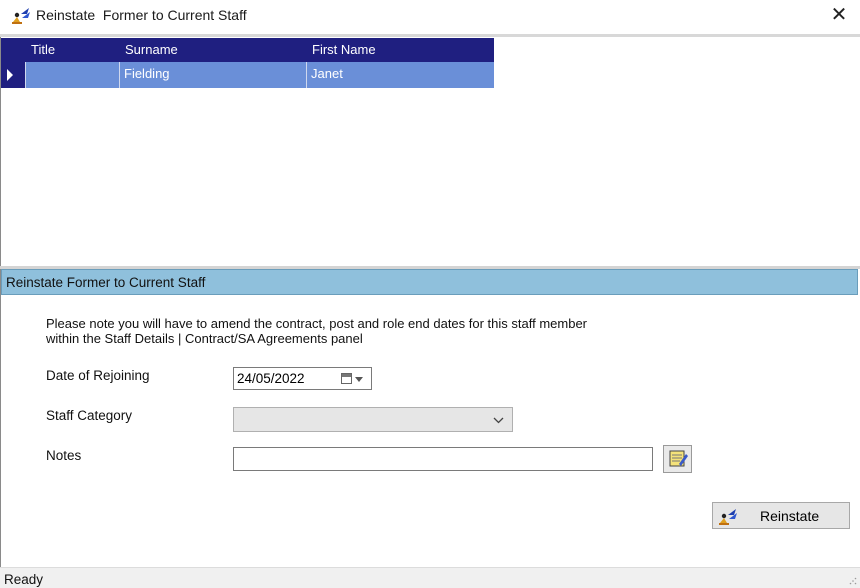 The height and width of the screenshot is (588, 860). I want to click on chevron-down-icon, so click(498, 420).